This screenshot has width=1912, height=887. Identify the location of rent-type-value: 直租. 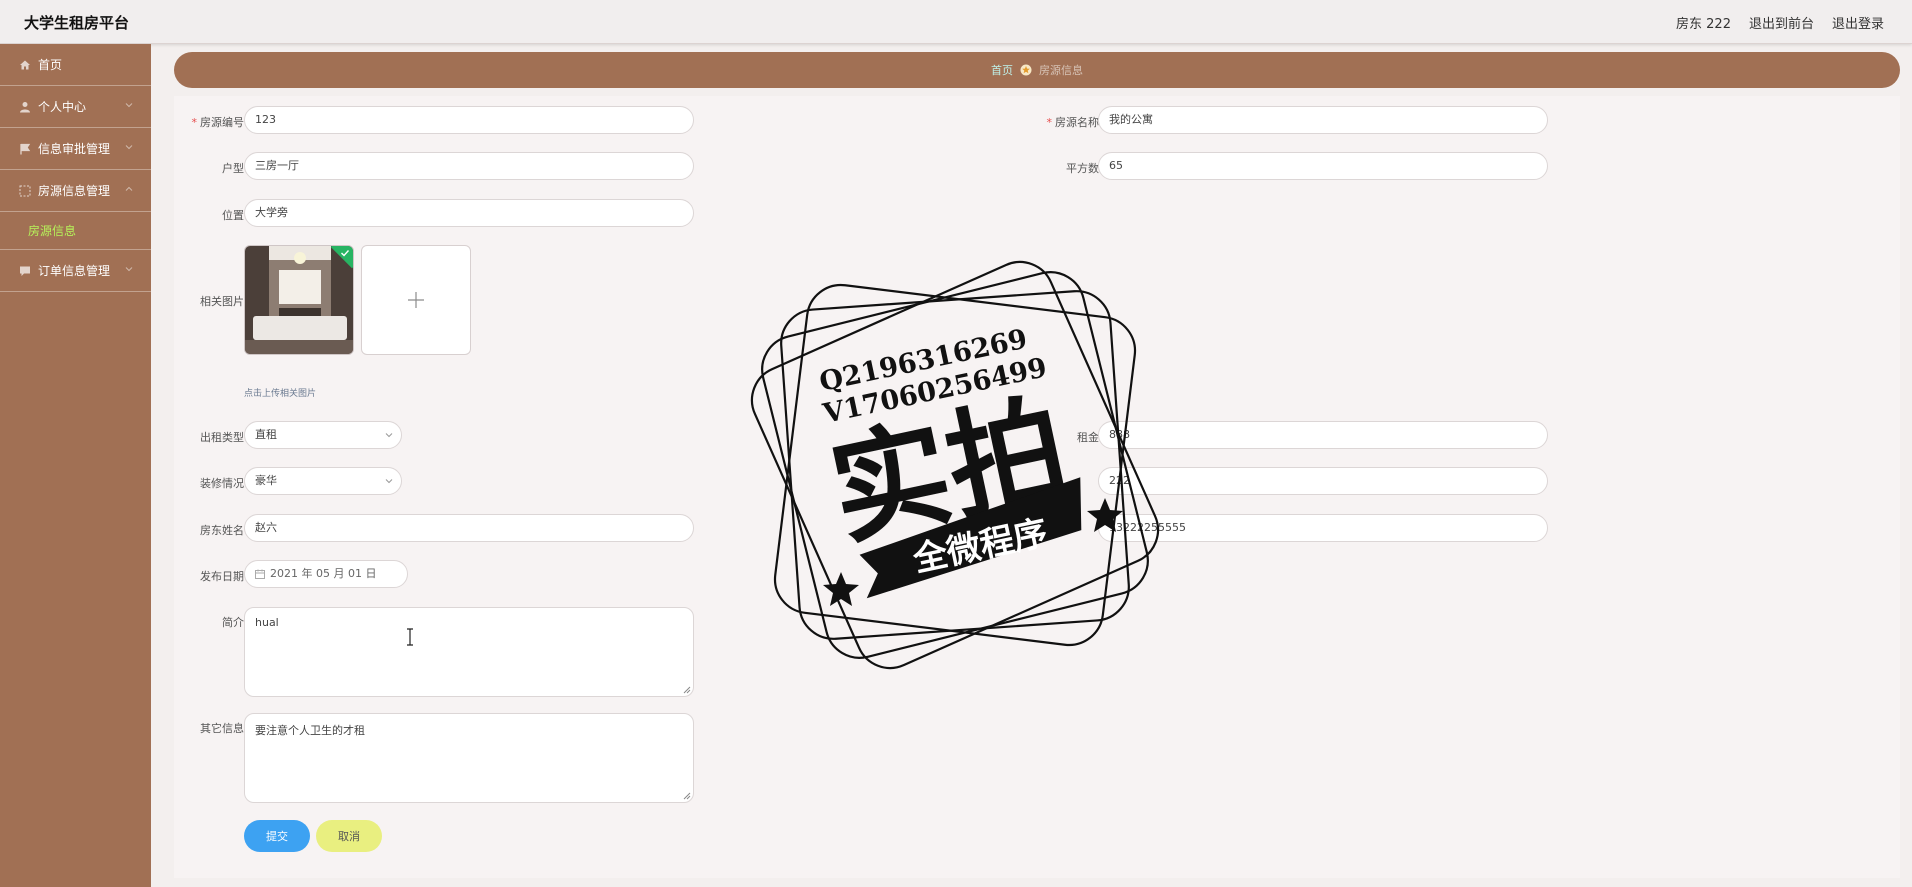
(266, 434).